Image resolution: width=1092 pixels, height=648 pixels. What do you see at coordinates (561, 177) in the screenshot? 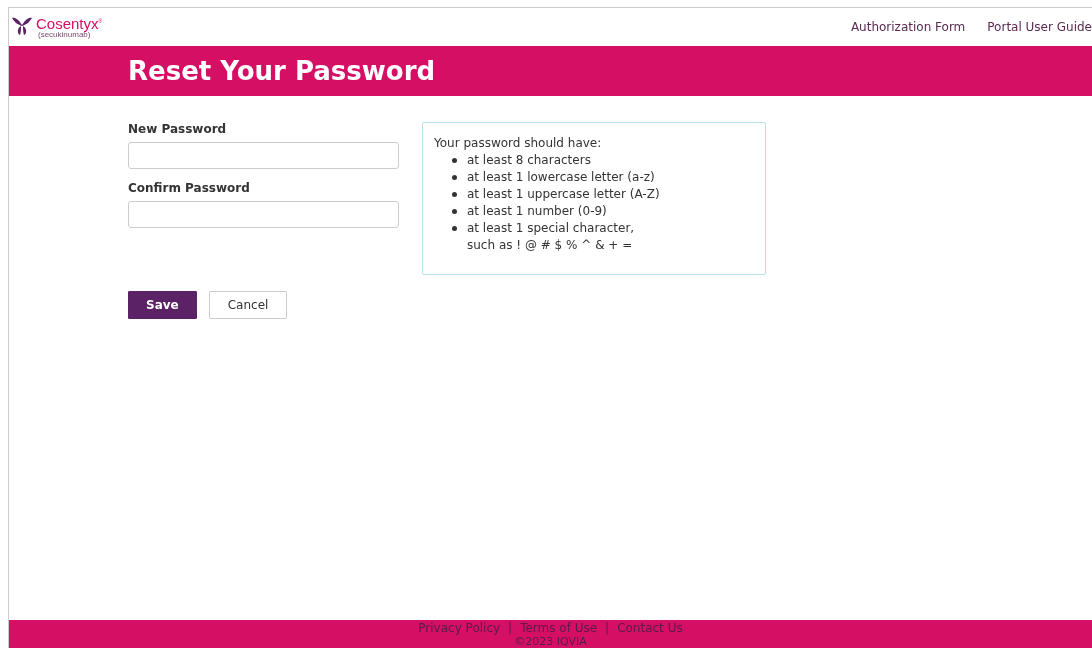
I see `requirement-text: at least 1 lowercase letter (a-z)` at bounding box center [561, 177].